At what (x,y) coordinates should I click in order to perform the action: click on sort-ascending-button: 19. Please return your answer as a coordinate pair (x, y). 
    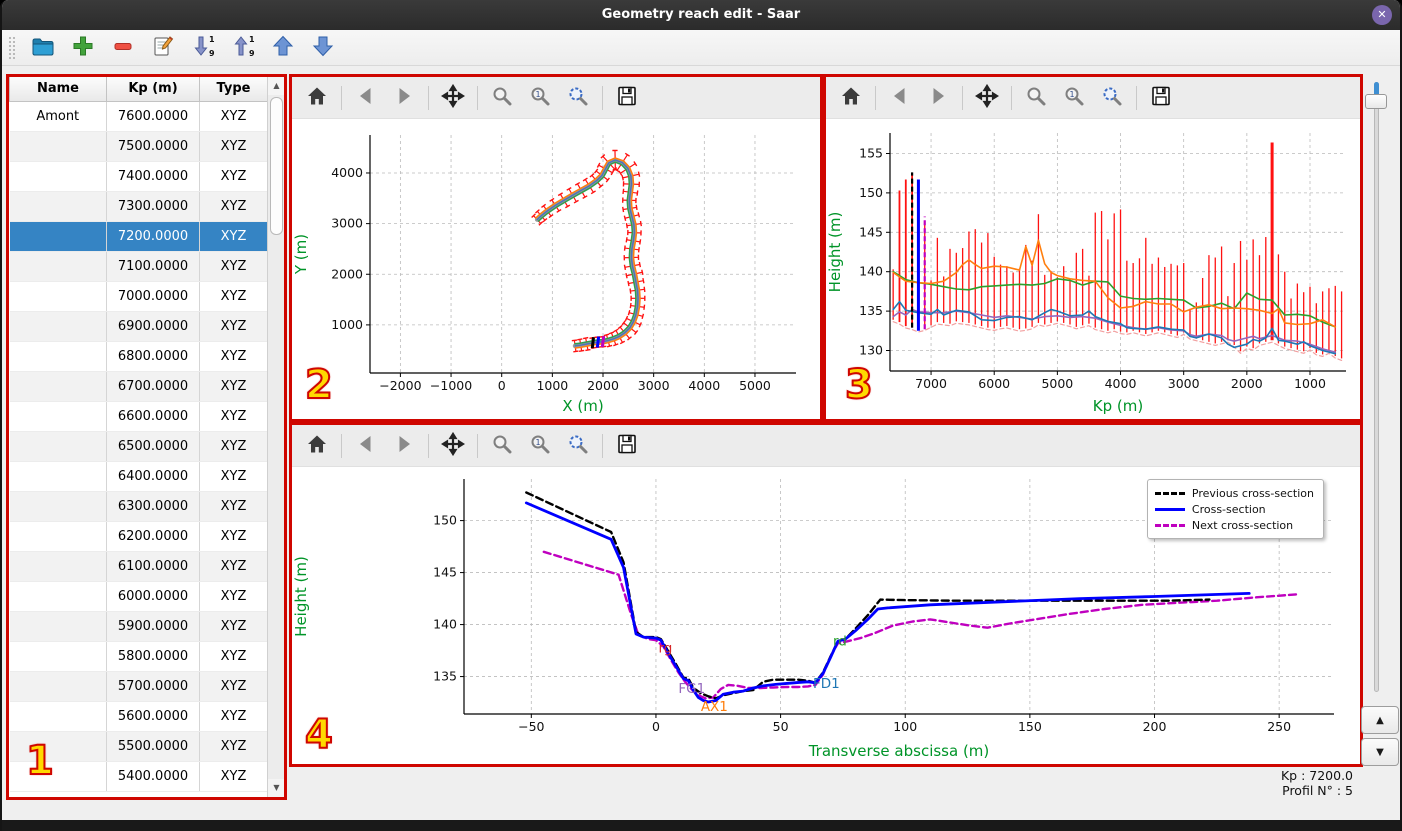
    Looking at the image, I should click on (243, 48).